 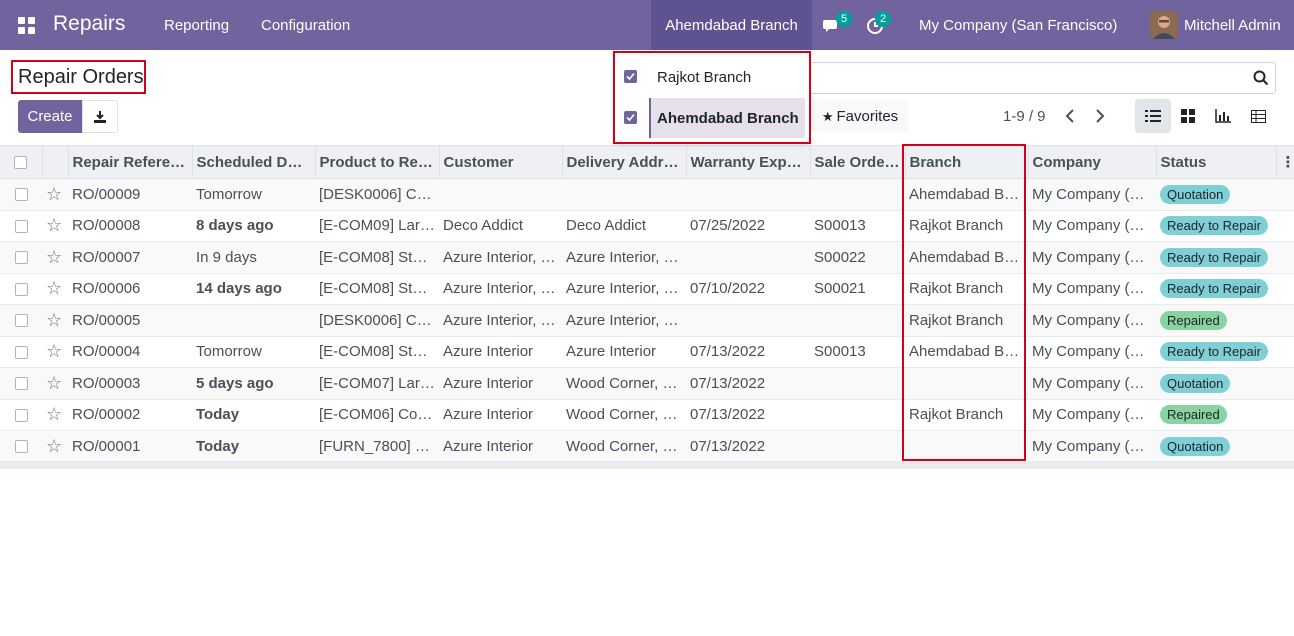 What do you see at coordinates (89, 24) in the screenshot?
I see `app-name: Repairs` at bounding box center [89, 24].